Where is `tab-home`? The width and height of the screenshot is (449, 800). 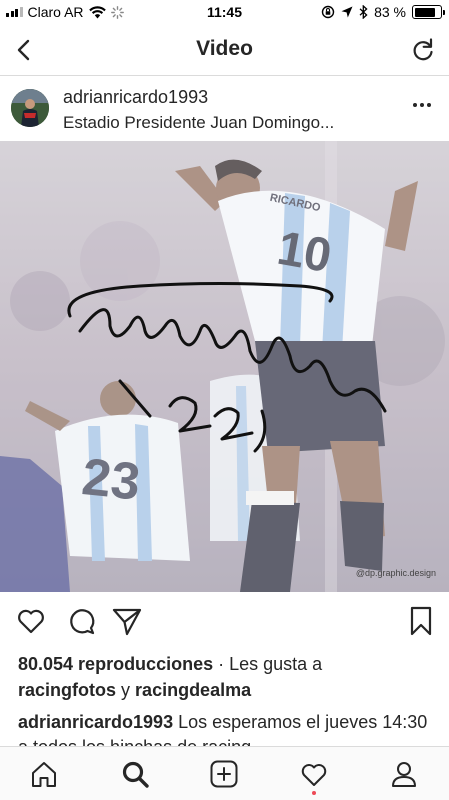 tab-home is located at coordinates (44, 774).